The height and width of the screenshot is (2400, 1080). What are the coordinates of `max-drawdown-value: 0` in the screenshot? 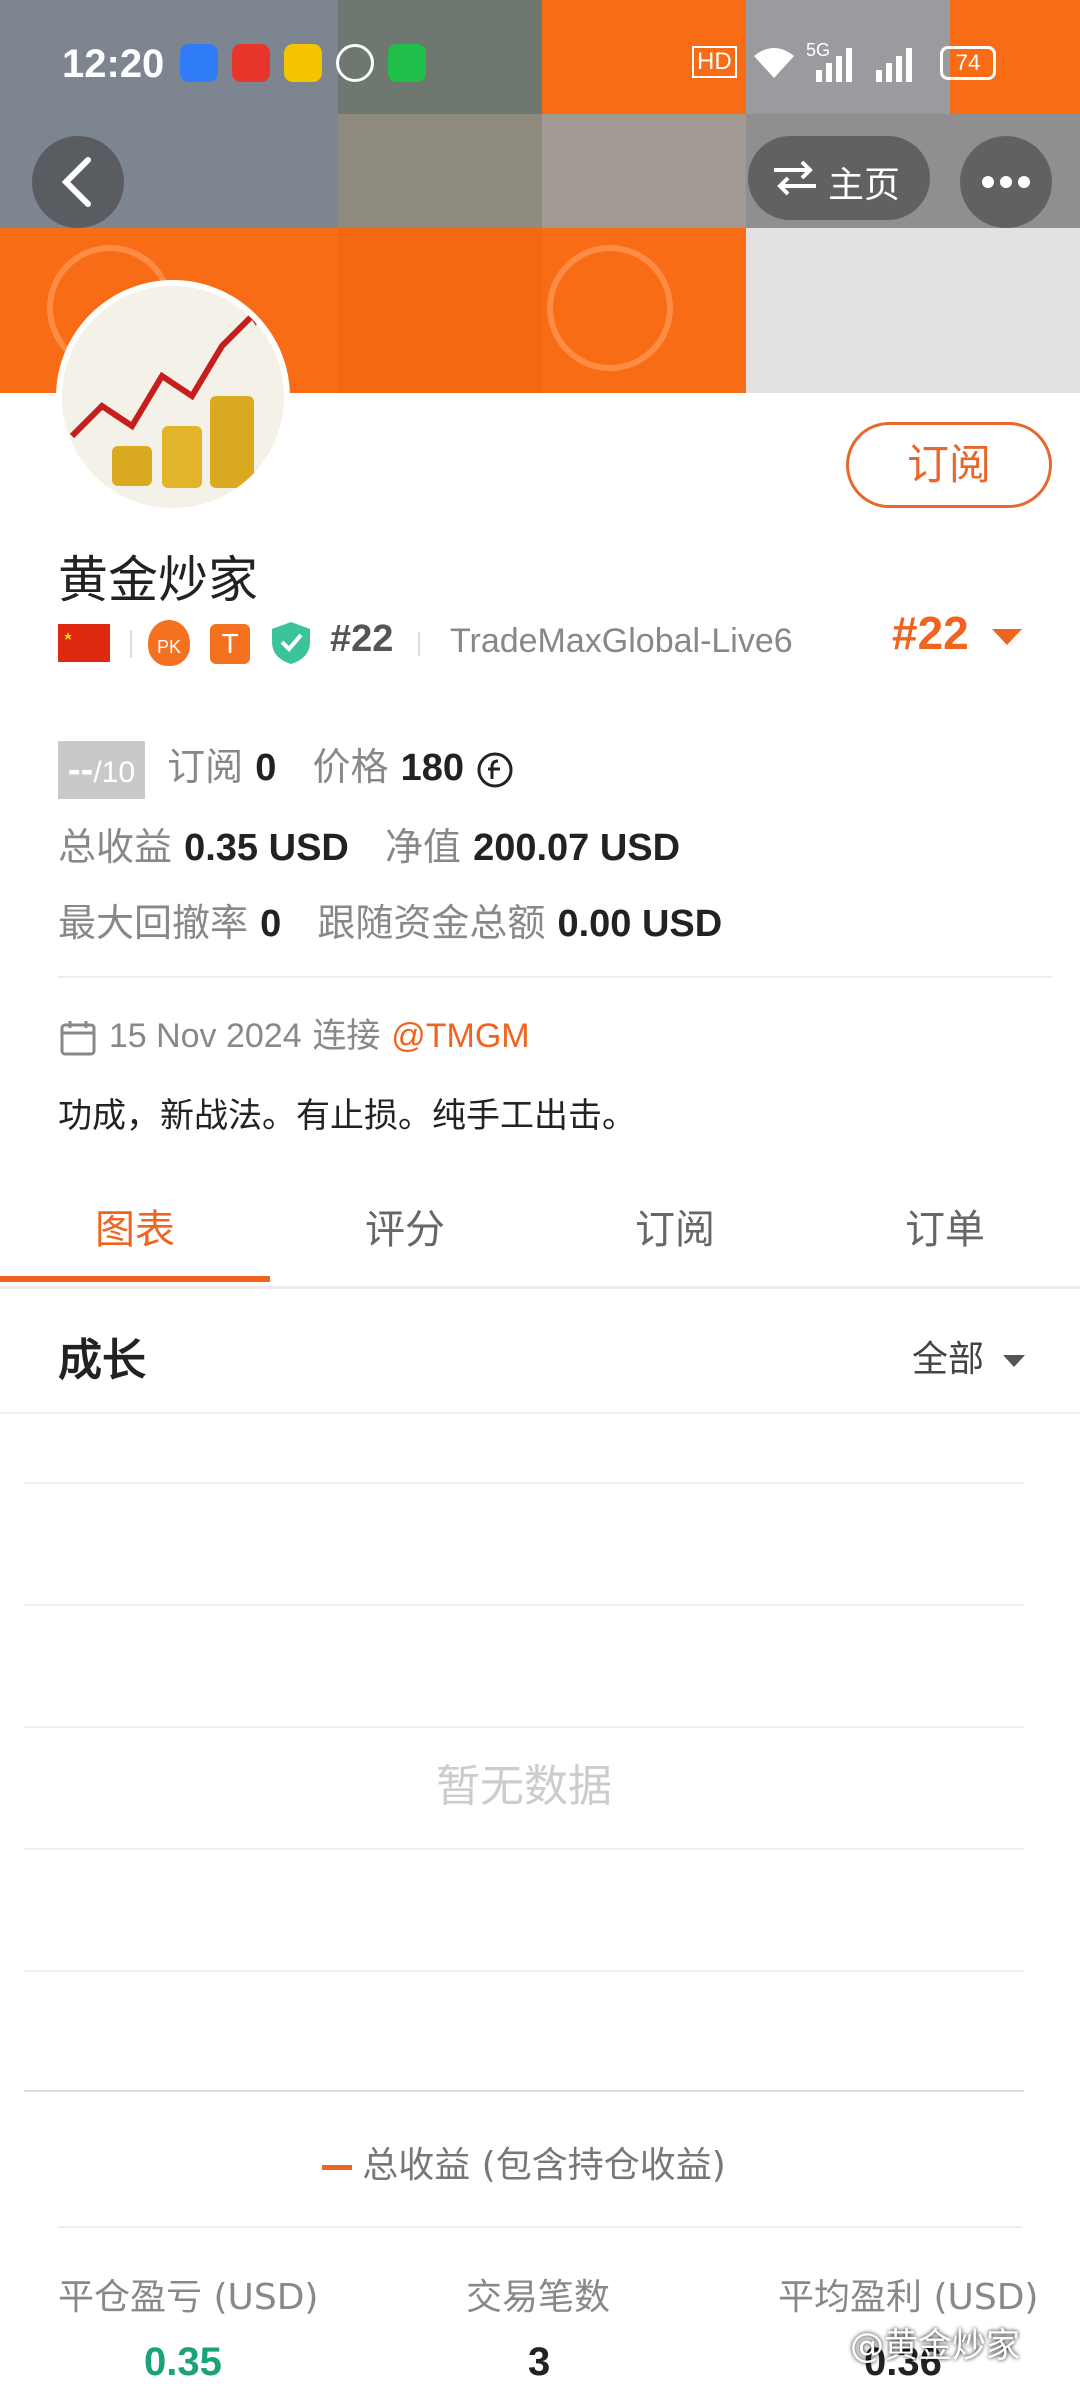 It's located at (271, 924).